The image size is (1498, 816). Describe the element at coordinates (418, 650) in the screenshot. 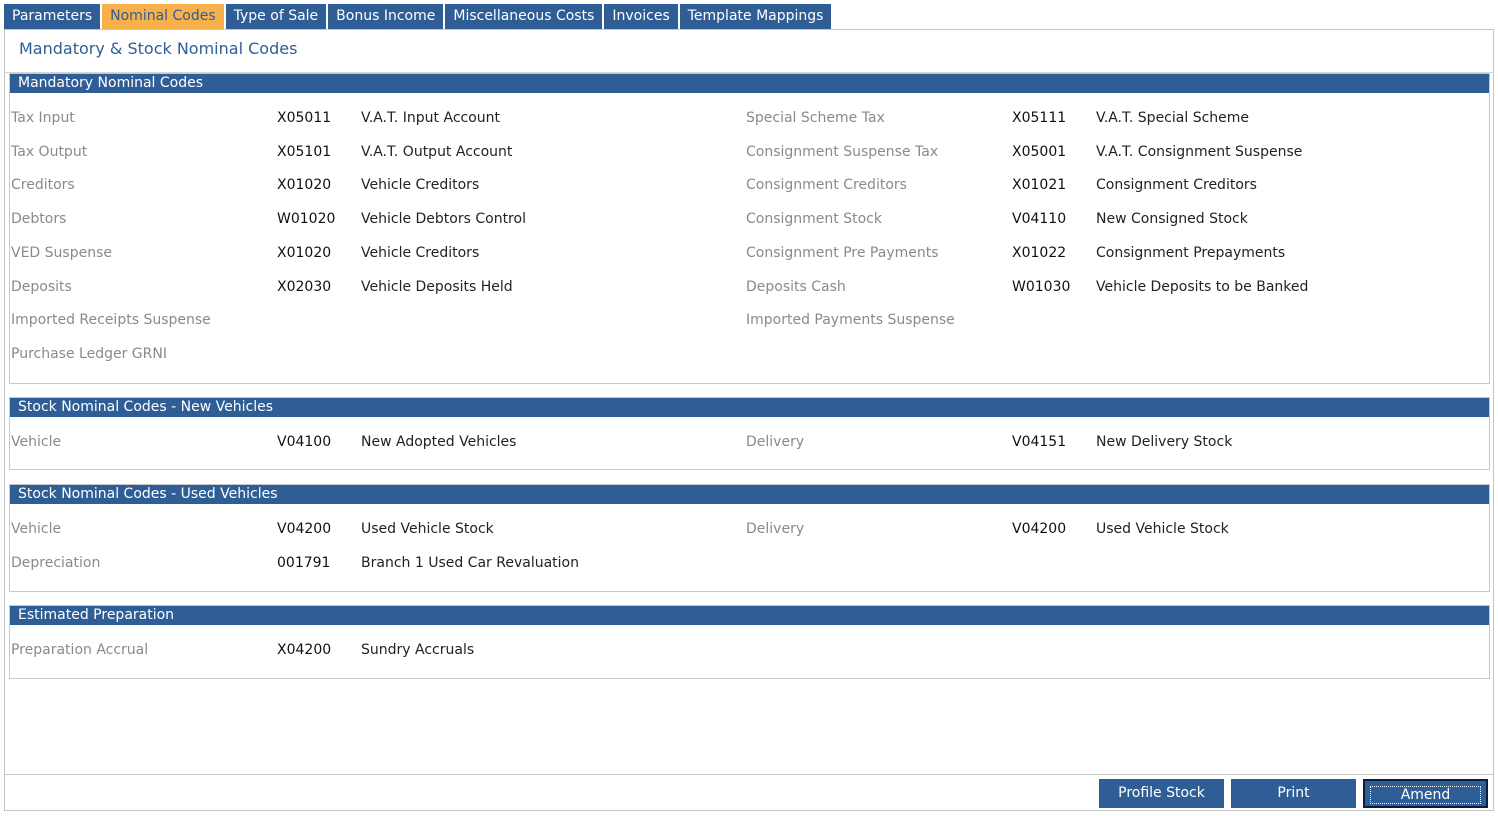

I see `field-description: Sundry Accruals` at that location.